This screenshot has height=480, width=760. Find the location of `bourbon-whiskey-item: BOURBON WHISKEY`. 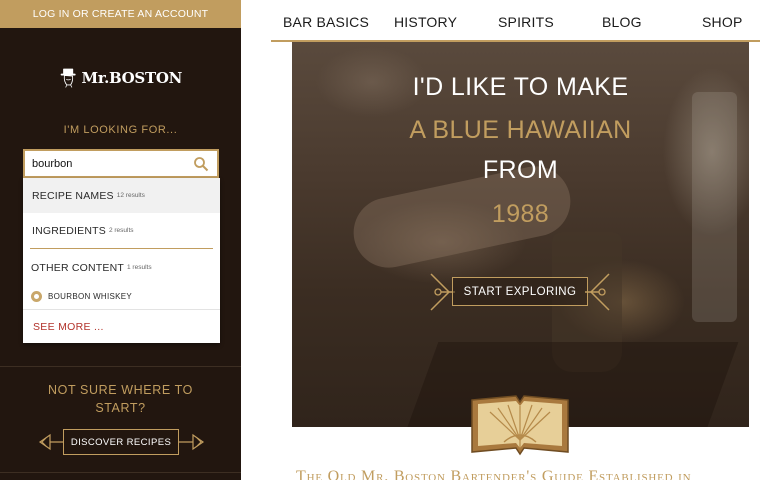

bourbon-whiskey-item: BOURBON WHISKEY is located at coordinates (121, 296).